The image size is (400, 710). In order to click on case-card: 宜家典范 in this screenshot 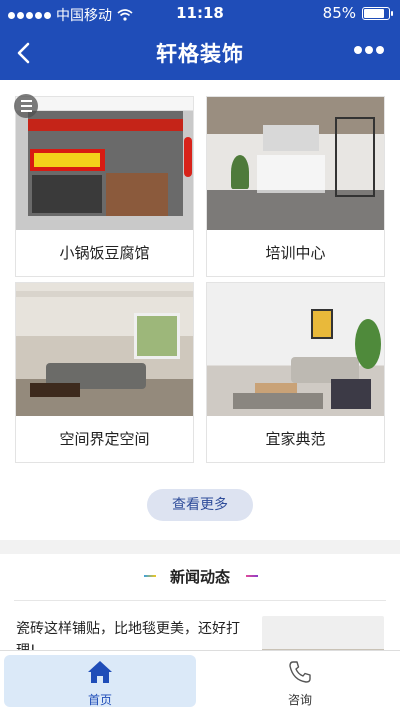, I will do `click(295, 372)`.